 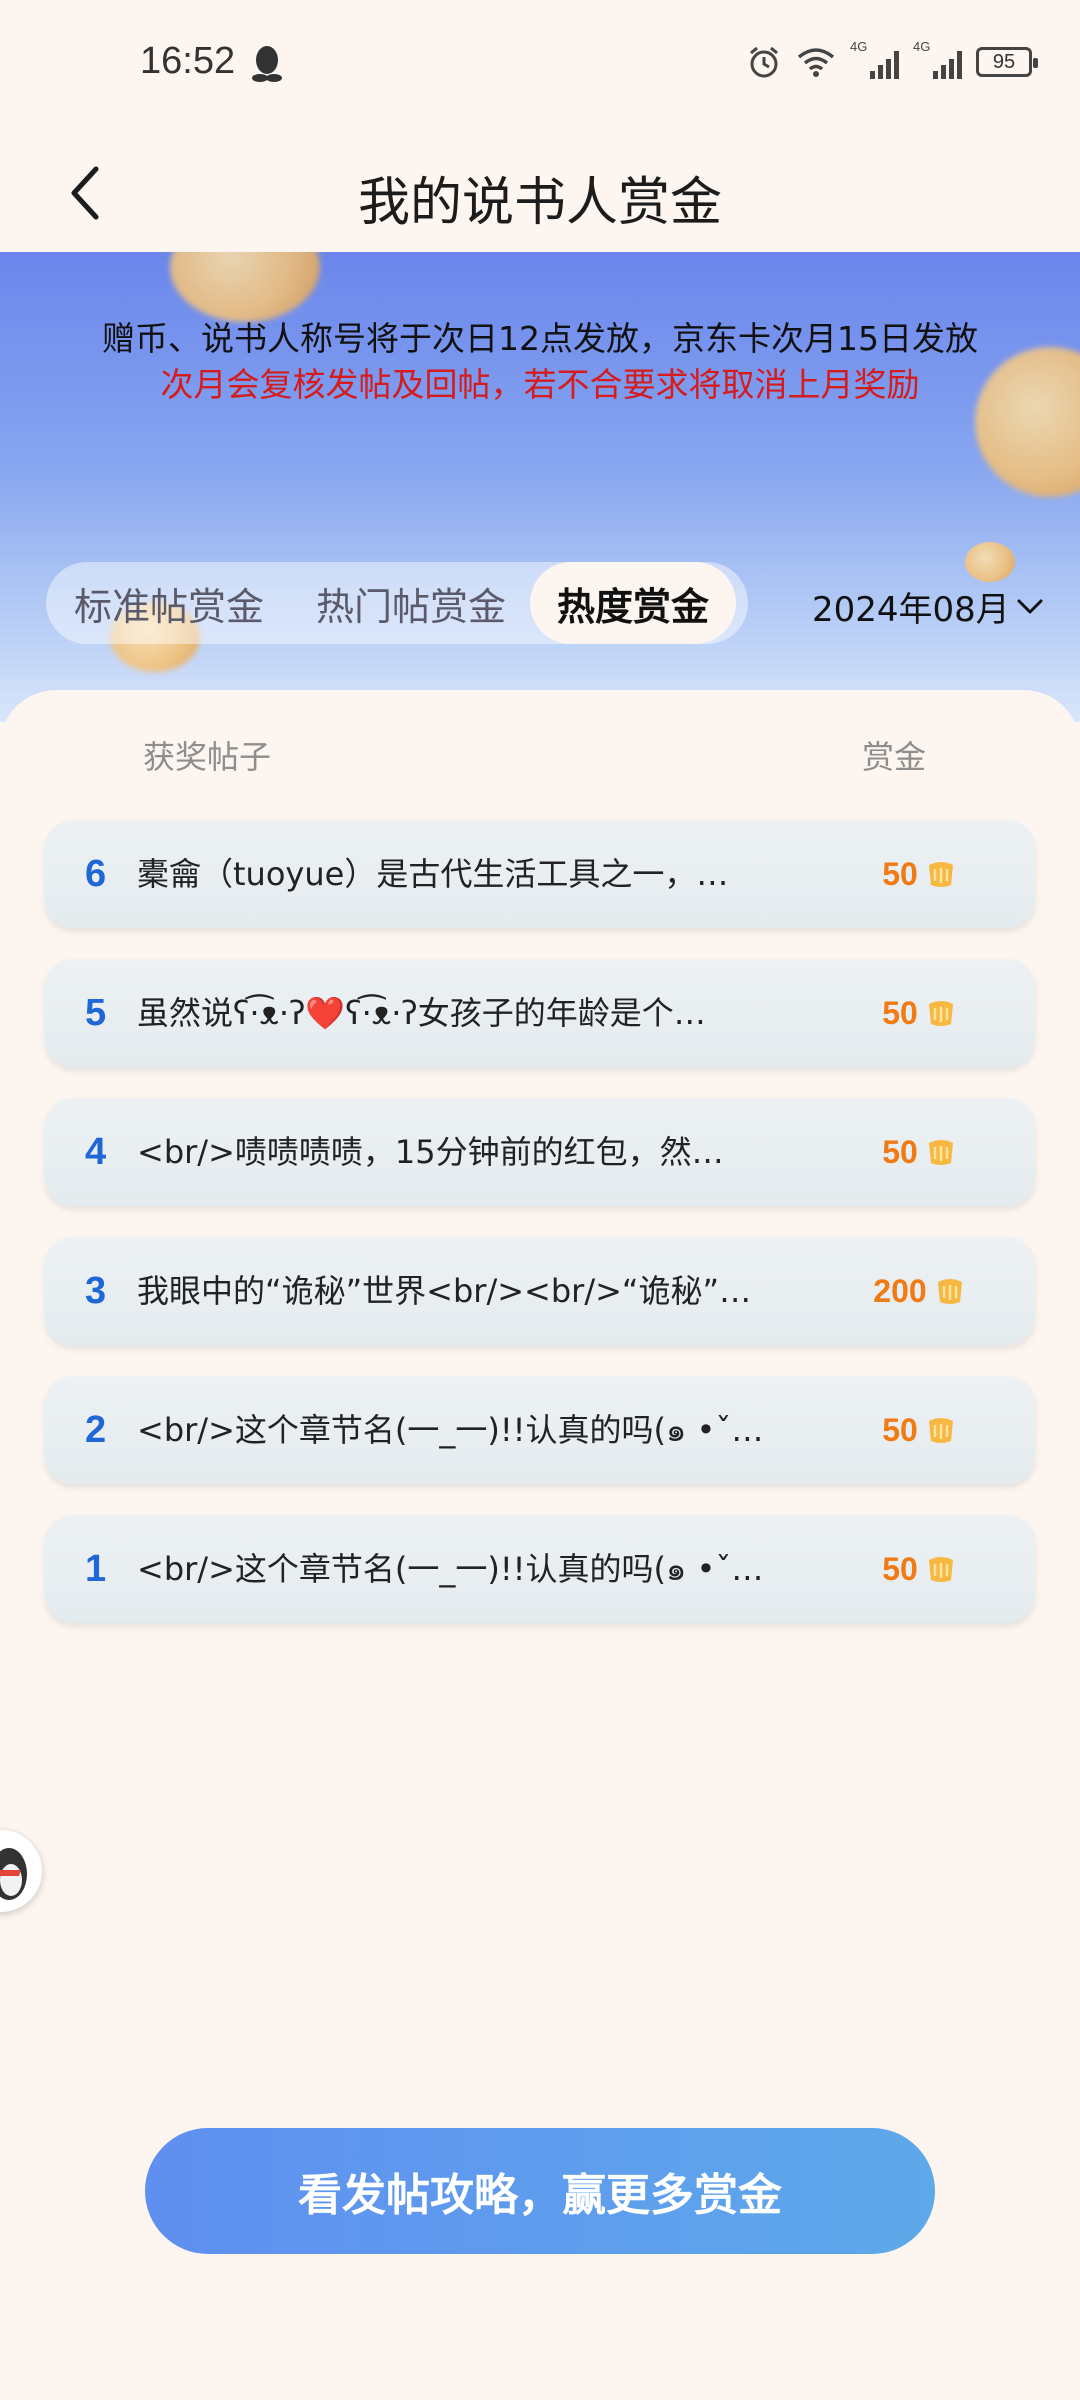 I want to click on coin-decoration, so click(x=990, y=562).